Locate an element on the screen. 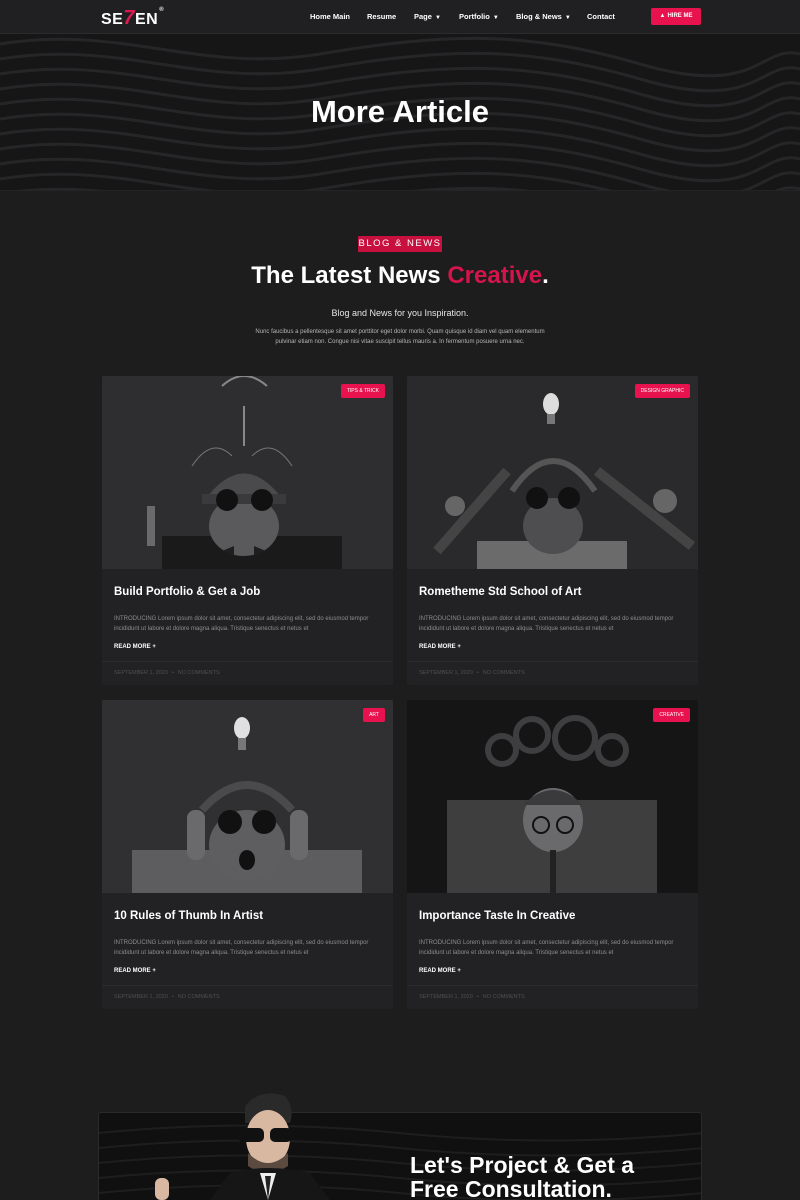 The image size is (800, 1200). post-image: CREATIVE is located at coordinates (552, 796).